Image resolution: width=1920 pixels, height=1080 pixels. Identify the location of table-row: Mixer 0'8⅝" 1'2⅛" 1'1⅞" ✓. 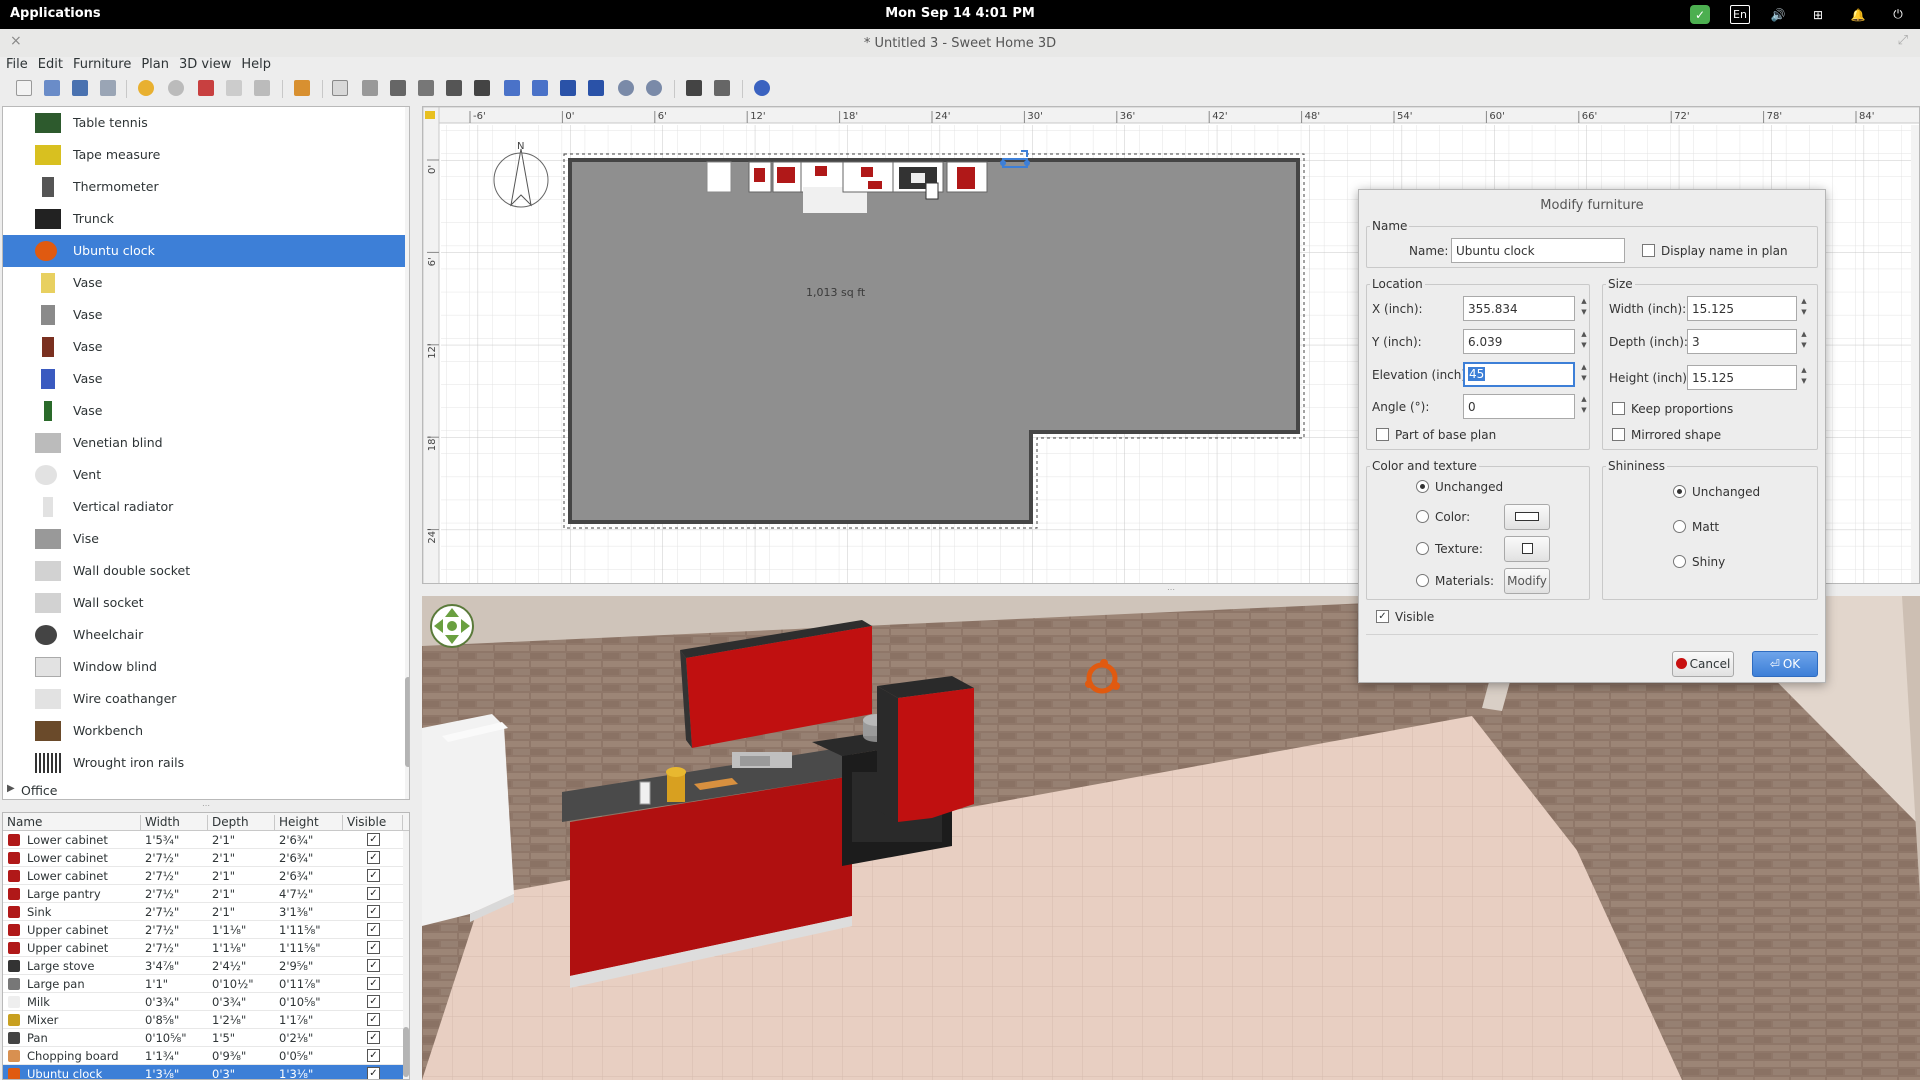
(203, 1020).